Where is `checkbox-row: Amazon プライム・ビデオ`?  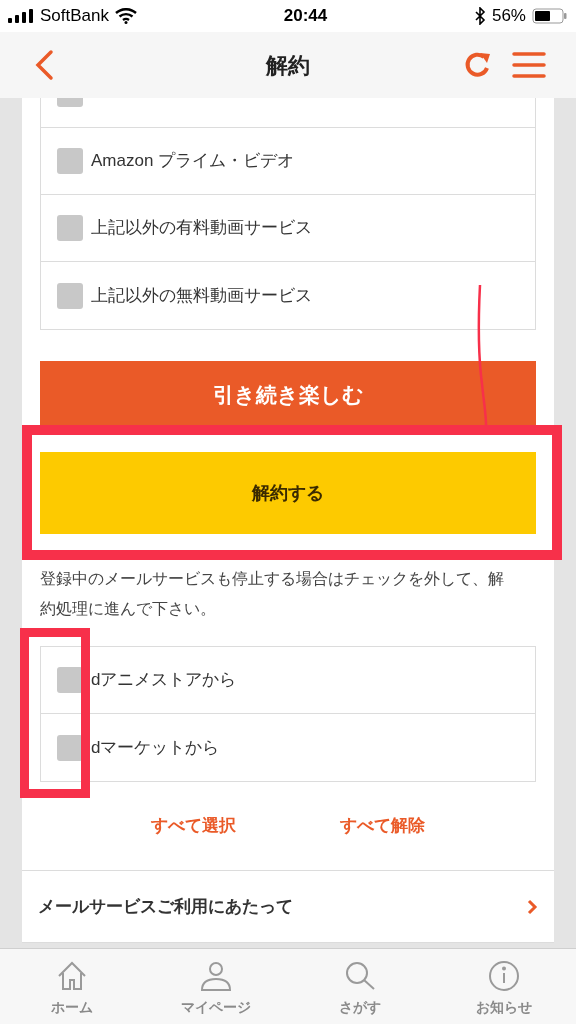 checkbox-row: Amazon プライム・ビデオ is located at coordinates (288, 161).